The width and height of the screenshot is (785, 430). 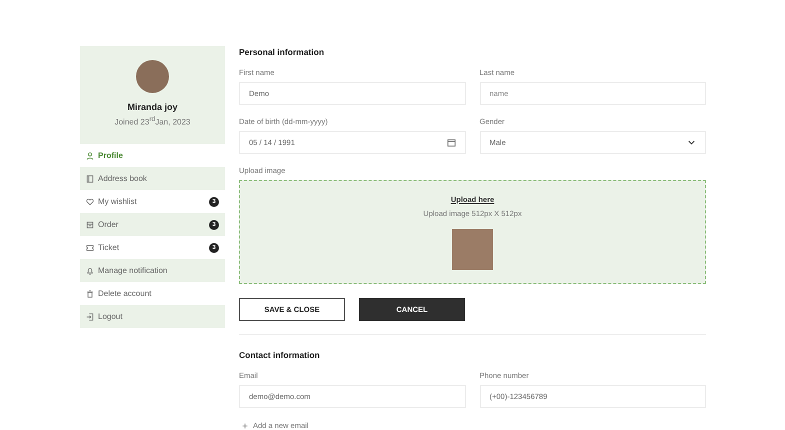 I want to click on person-icon, so click(x=90, y=156).